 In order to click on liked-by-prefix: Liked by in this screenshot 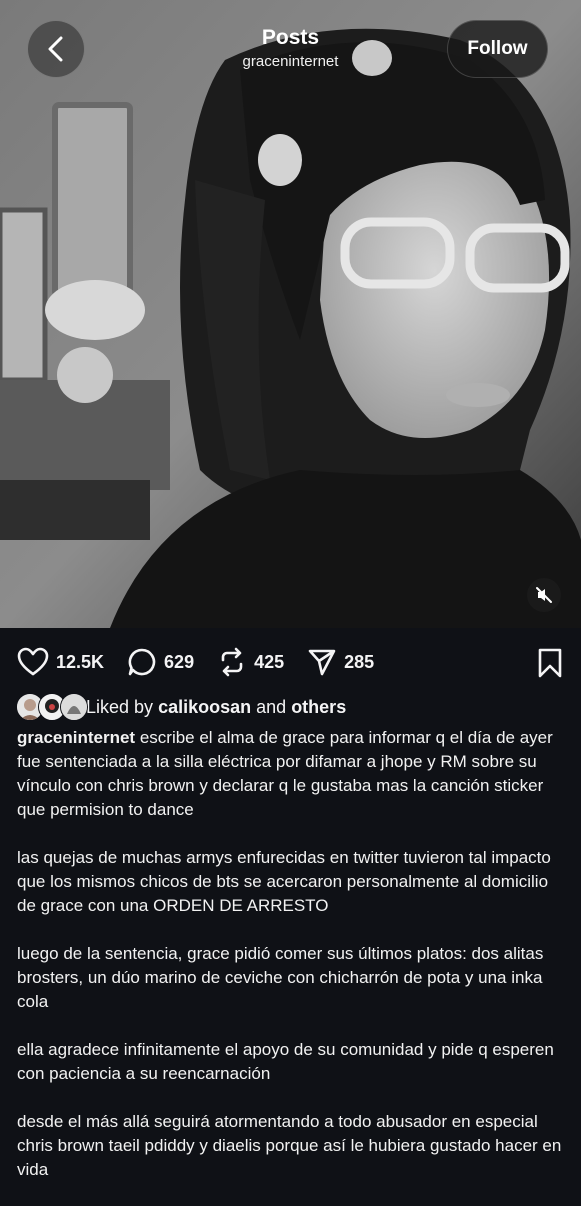, I will do `click(120, 706)`.